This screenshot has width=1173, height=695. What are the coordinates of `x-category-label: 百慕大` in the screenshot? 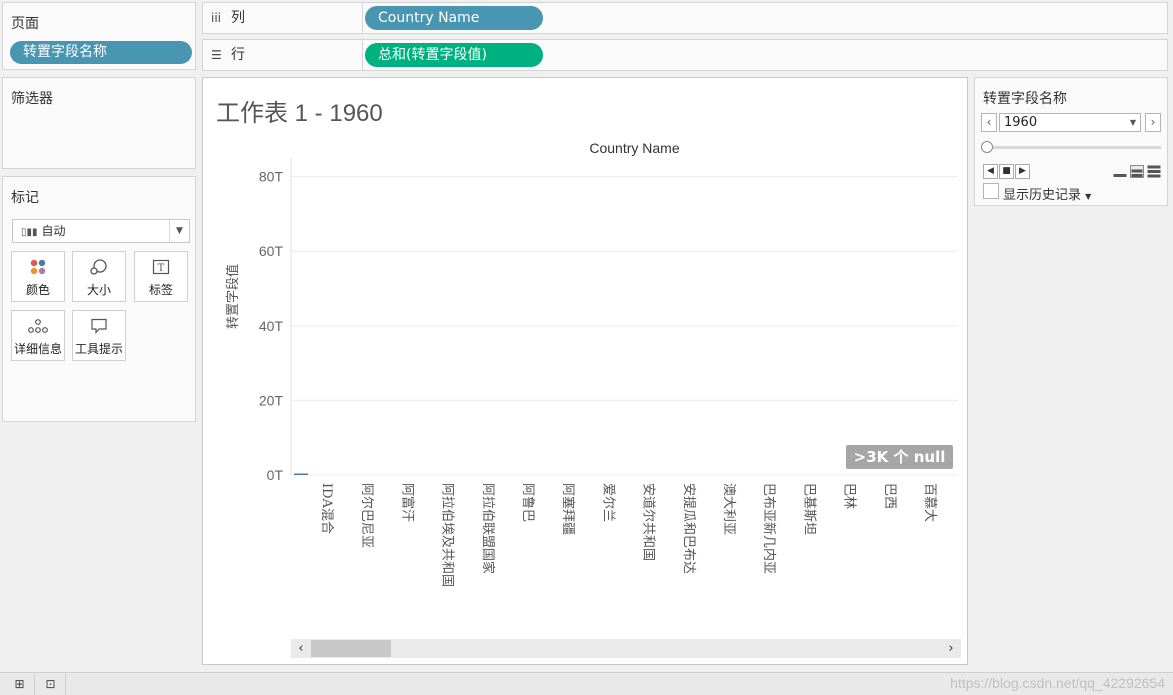 It's located at (929, 502).